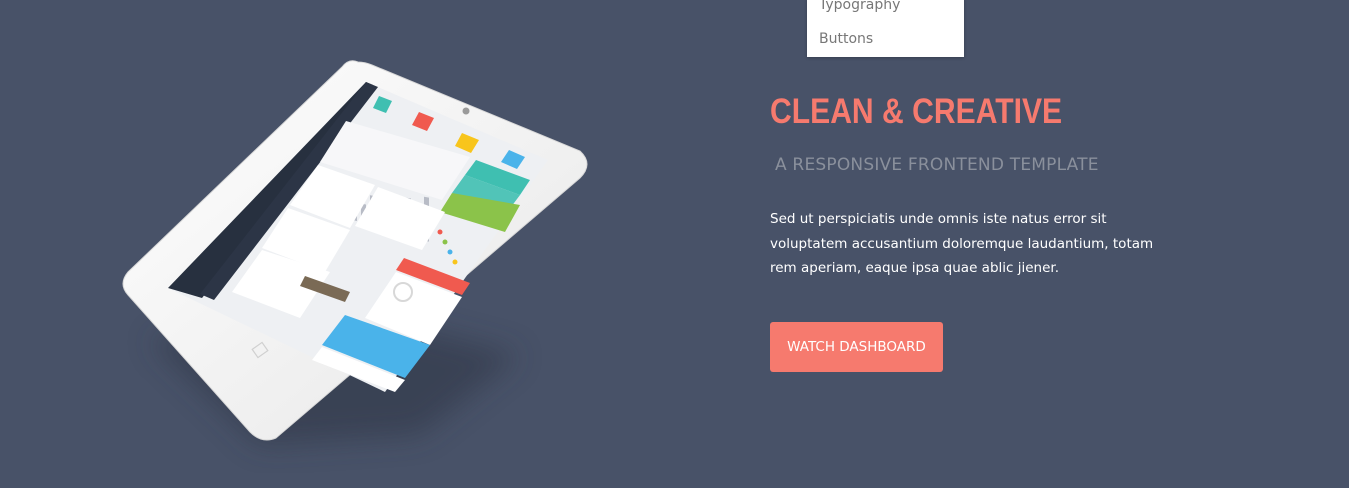 This screenshot has width=1349, height=488. Describe the element at coordinates (916, 111) in the screenshot. I see `hero-title: CLEAN & CREATIVE` at that location.